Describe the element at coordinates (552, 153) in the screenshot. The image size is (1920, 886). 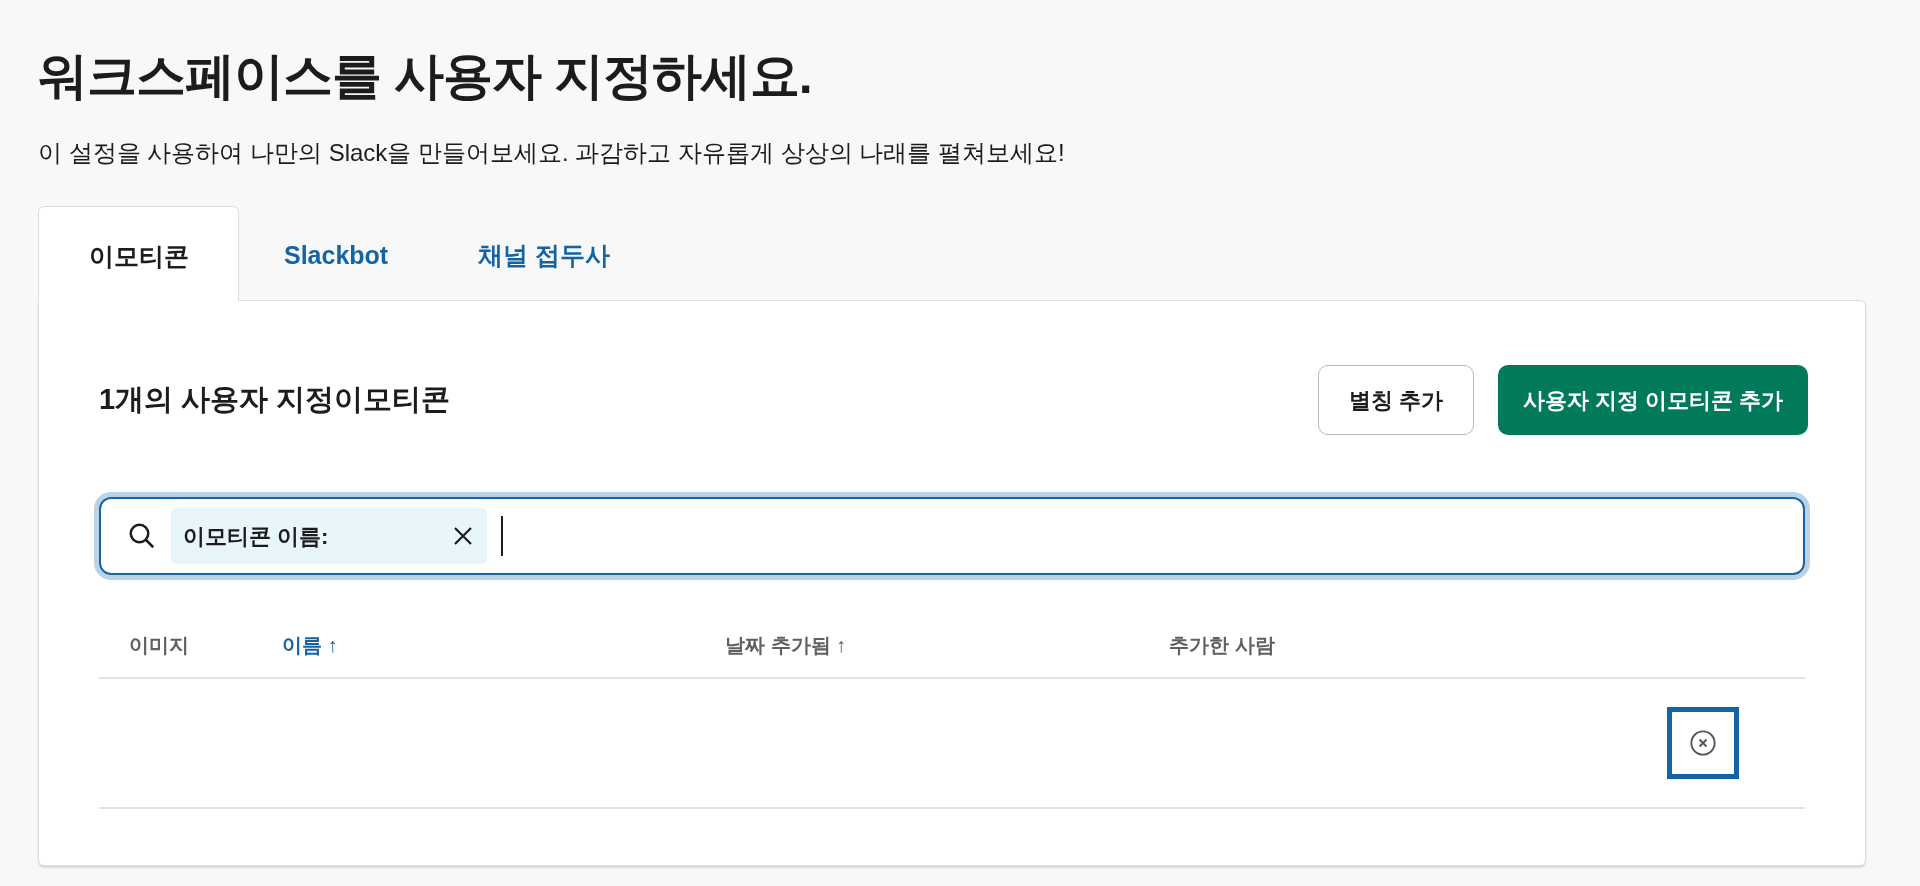
I see `page-subtitle: 이 설정을 사용하여 나만의 Slack을 만들어보세요. 과감하고 자유롭게 상상의 나래를 펼쳐보세요!` at that location.